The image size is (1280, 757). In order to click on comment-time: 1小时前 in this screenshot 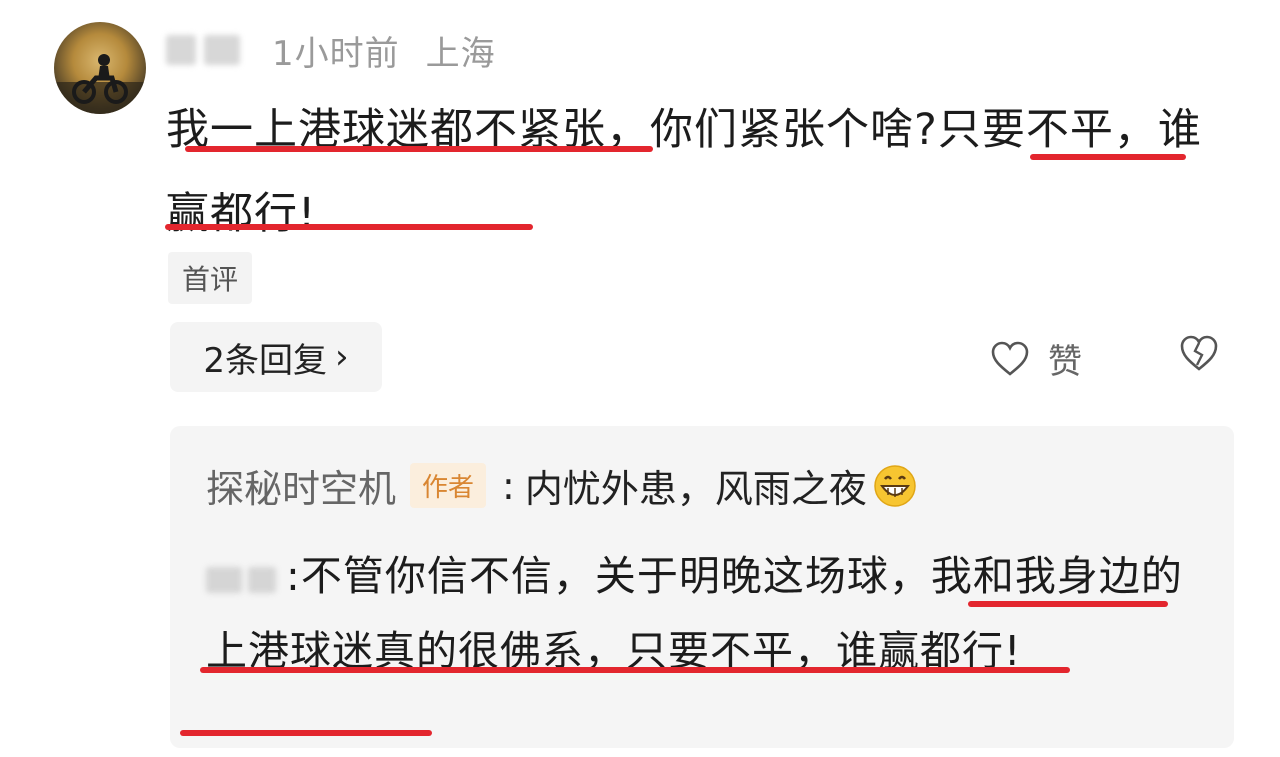, I will do `click(336, 54)`.